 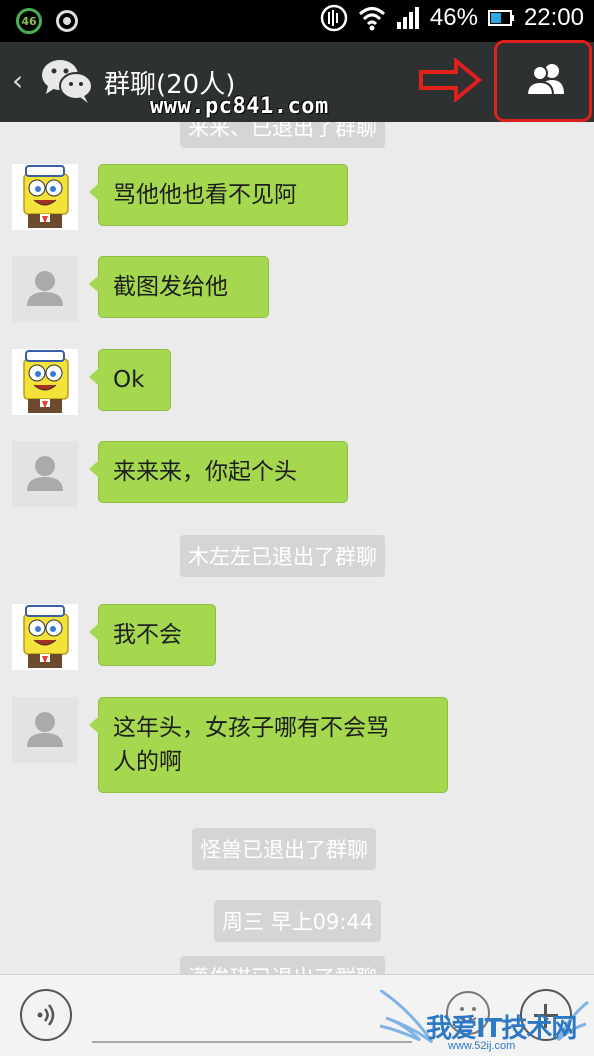 What do you see at coordinates (17, 80) in the screenshot?
I see `chevron-left-icon: ‹` at bounding box center [17, 80].